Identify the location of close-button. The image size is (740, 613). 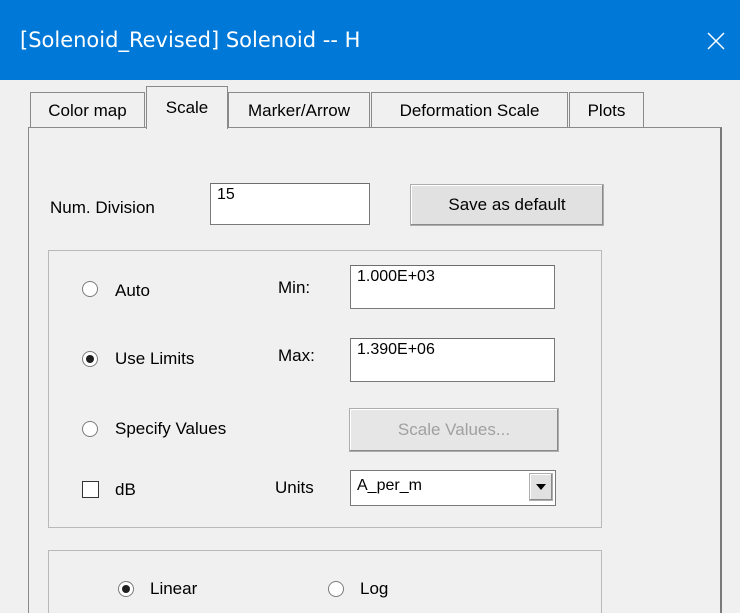
(716, 41).